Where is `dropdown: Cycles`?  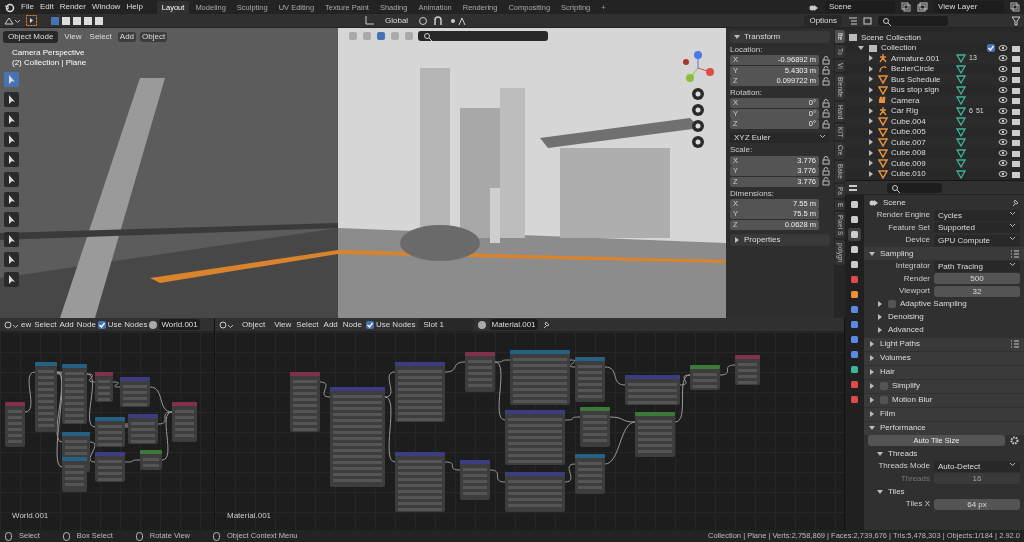
dropdown: Cycles is located at coordinates (977, 215).